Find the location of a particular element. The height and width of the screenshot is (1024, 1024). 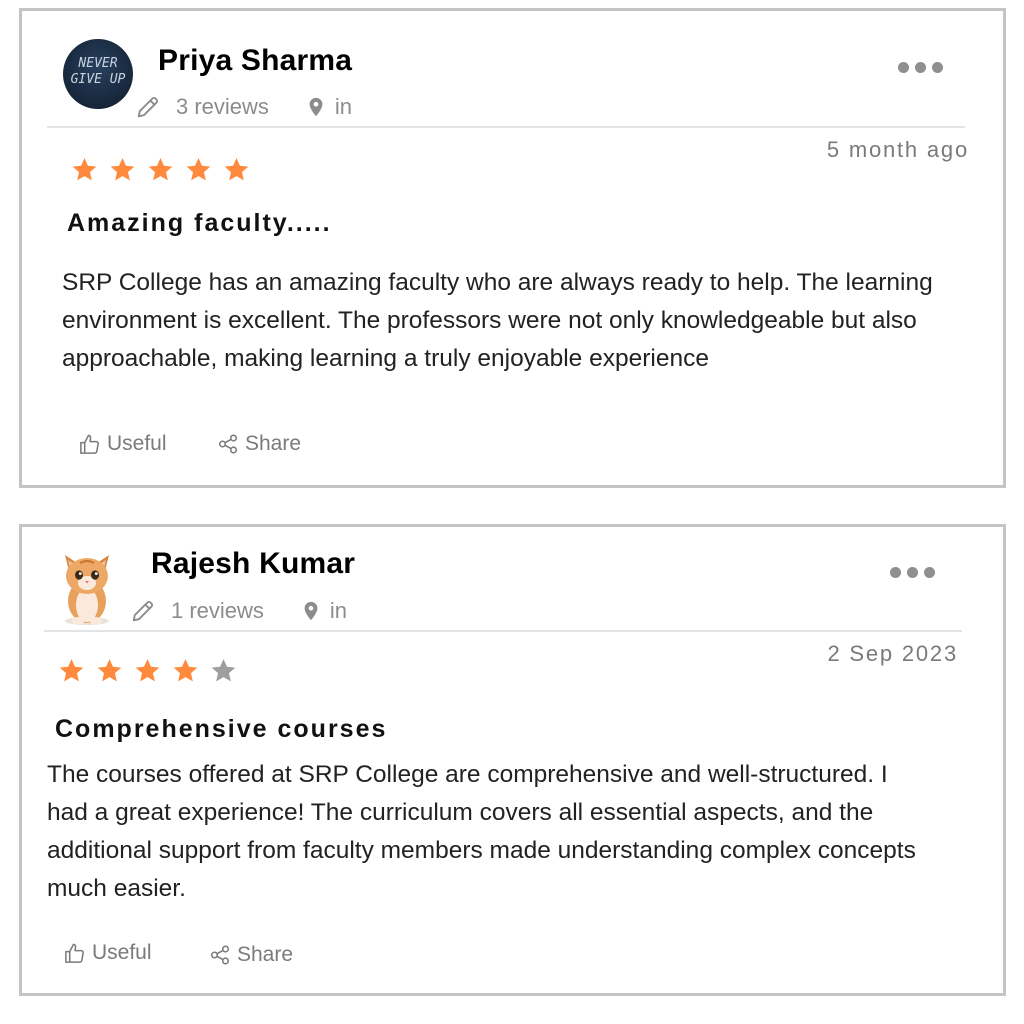

reviews-count: 1 reviews is located at coordinates (217, 610).